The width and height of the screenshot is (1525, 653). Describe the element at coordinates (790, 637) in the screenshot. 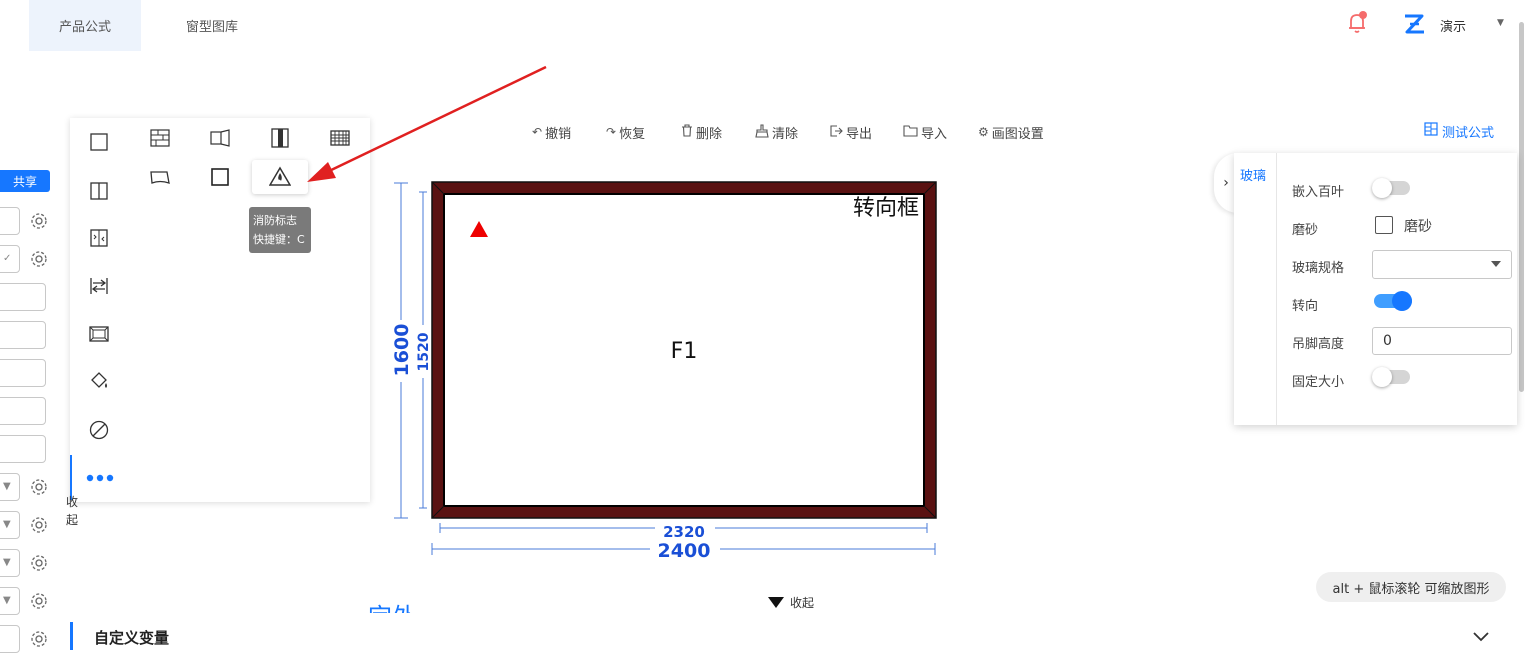

I see `custom-variables-section: 自定义变量` at that location.